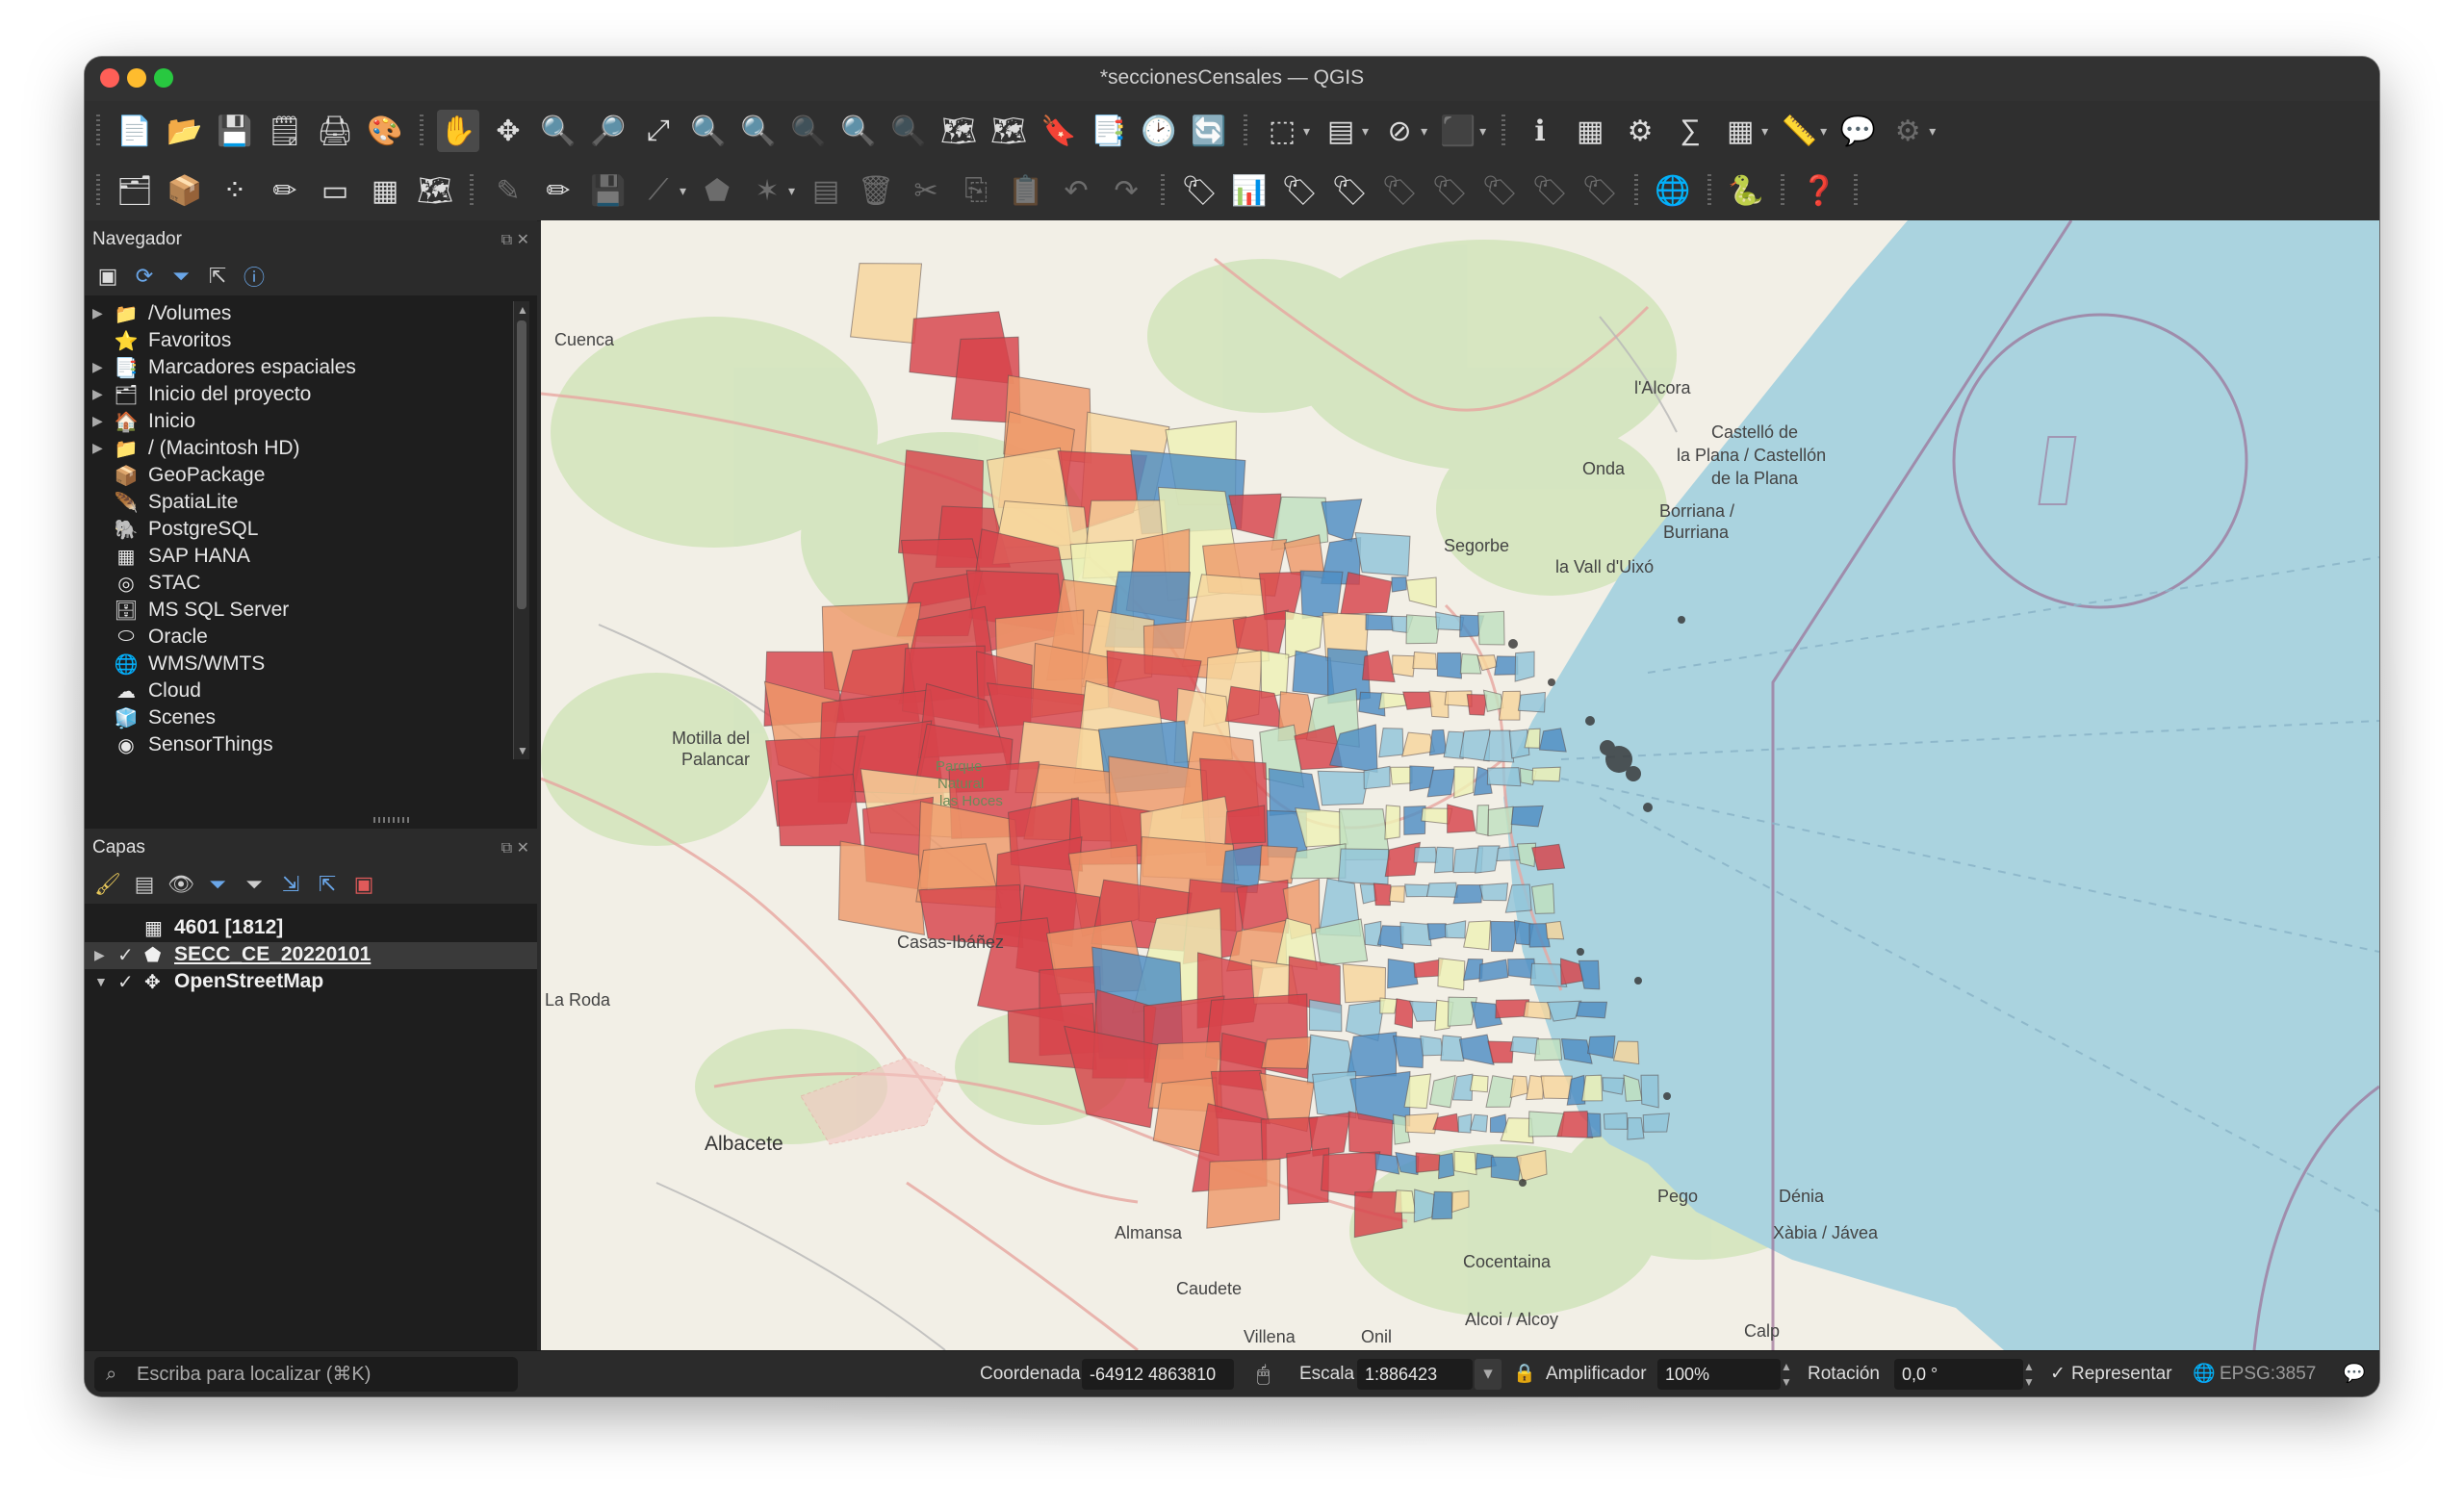 The width and height of the screenshot is (2464, 1509). I want to click on browser-item: ⬭ Oracle, so click(296, 638).